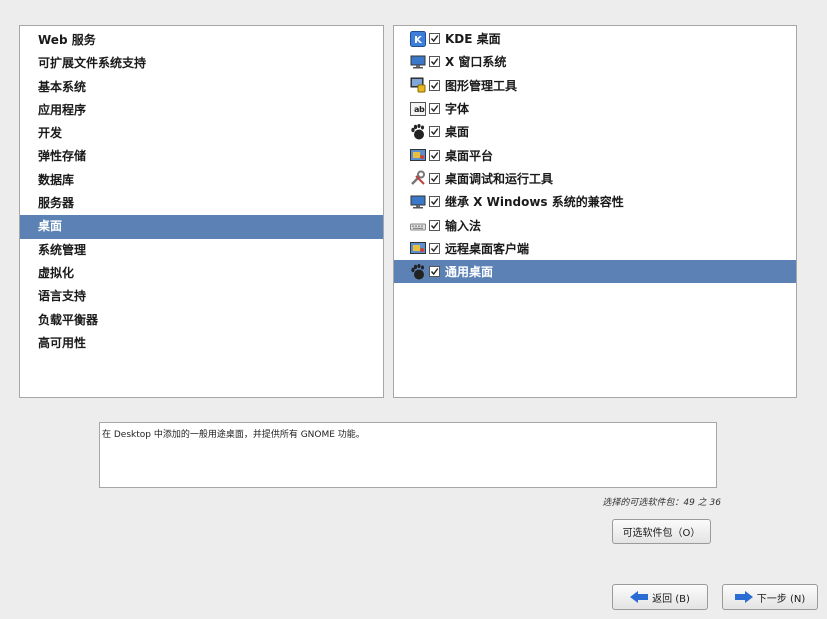  What do you see at coordinates (595, 224) in the screenshot?
I see `package-item: 输入法` at bounding box center [595, 224].